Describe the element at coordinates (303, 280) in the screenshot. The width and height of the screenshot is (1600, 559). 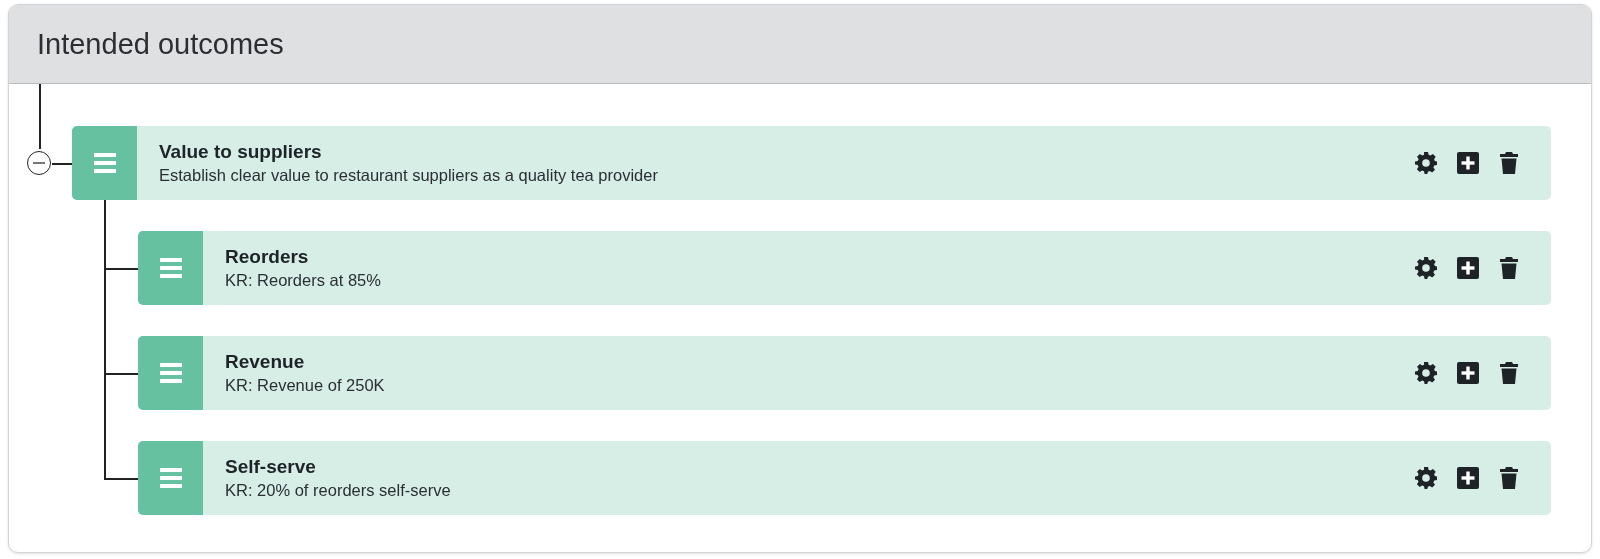
I see `card-description: KR: Reorders at 85%` at that location.